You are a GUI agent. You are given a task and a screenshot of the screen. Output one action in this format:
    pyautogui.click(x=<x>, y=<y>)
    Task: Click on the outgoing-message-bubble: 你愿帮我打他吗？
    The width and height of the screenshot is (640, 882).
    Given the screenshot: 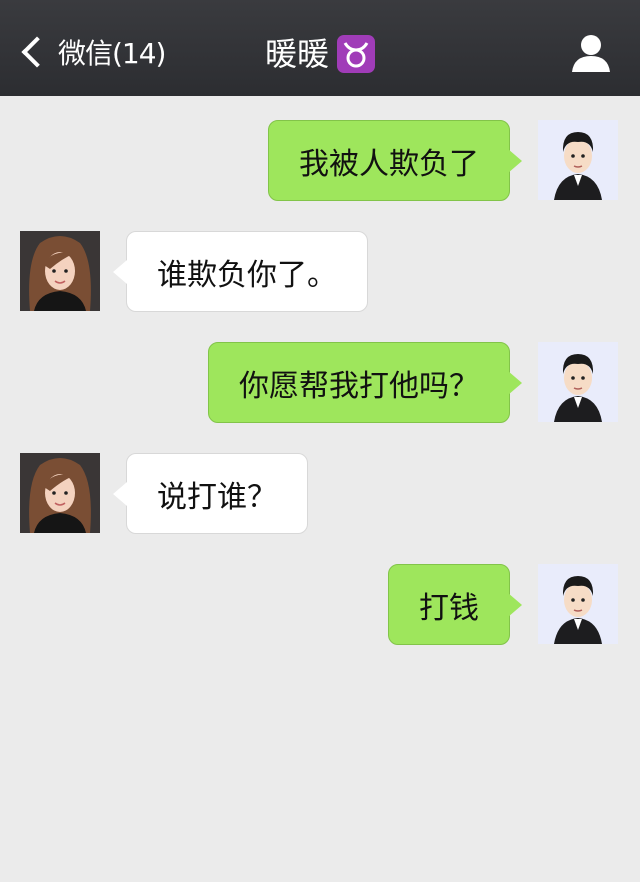 What is the action you would take?
    pyautogui.click(x=365, y=382)
    